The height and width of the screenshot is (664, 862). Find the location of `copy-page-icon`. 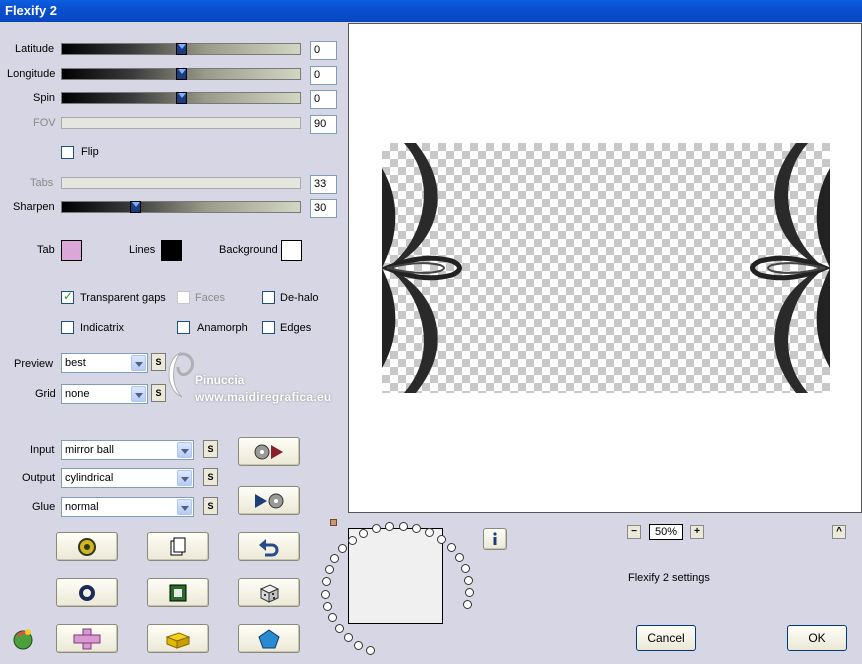

copy-page-icon is located at coordinates (178, 546).